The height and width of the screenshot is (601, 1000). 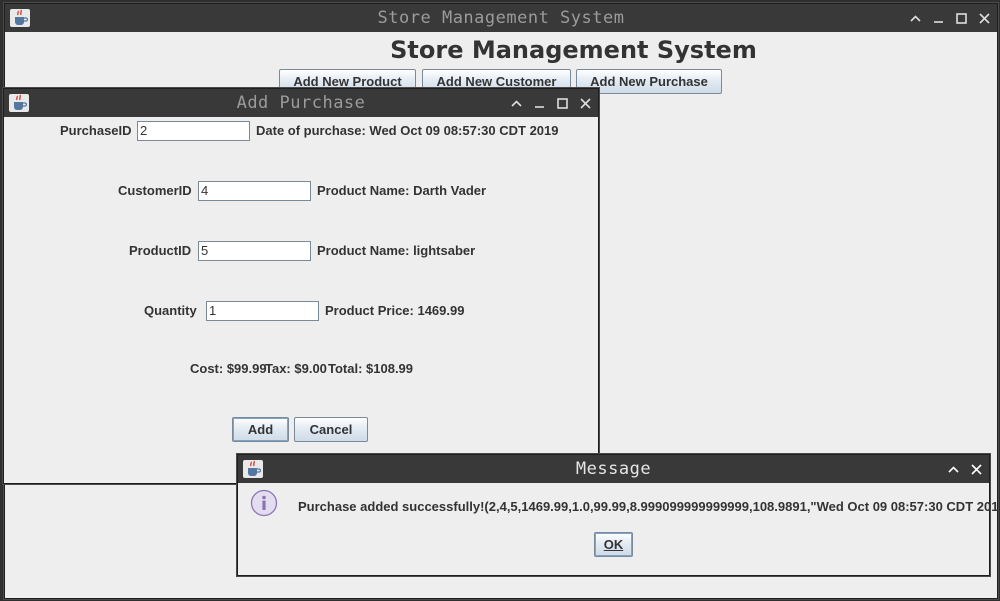 I want to click on add-purchase-titlebar: Add Purchase, so click(x=301, y=103).